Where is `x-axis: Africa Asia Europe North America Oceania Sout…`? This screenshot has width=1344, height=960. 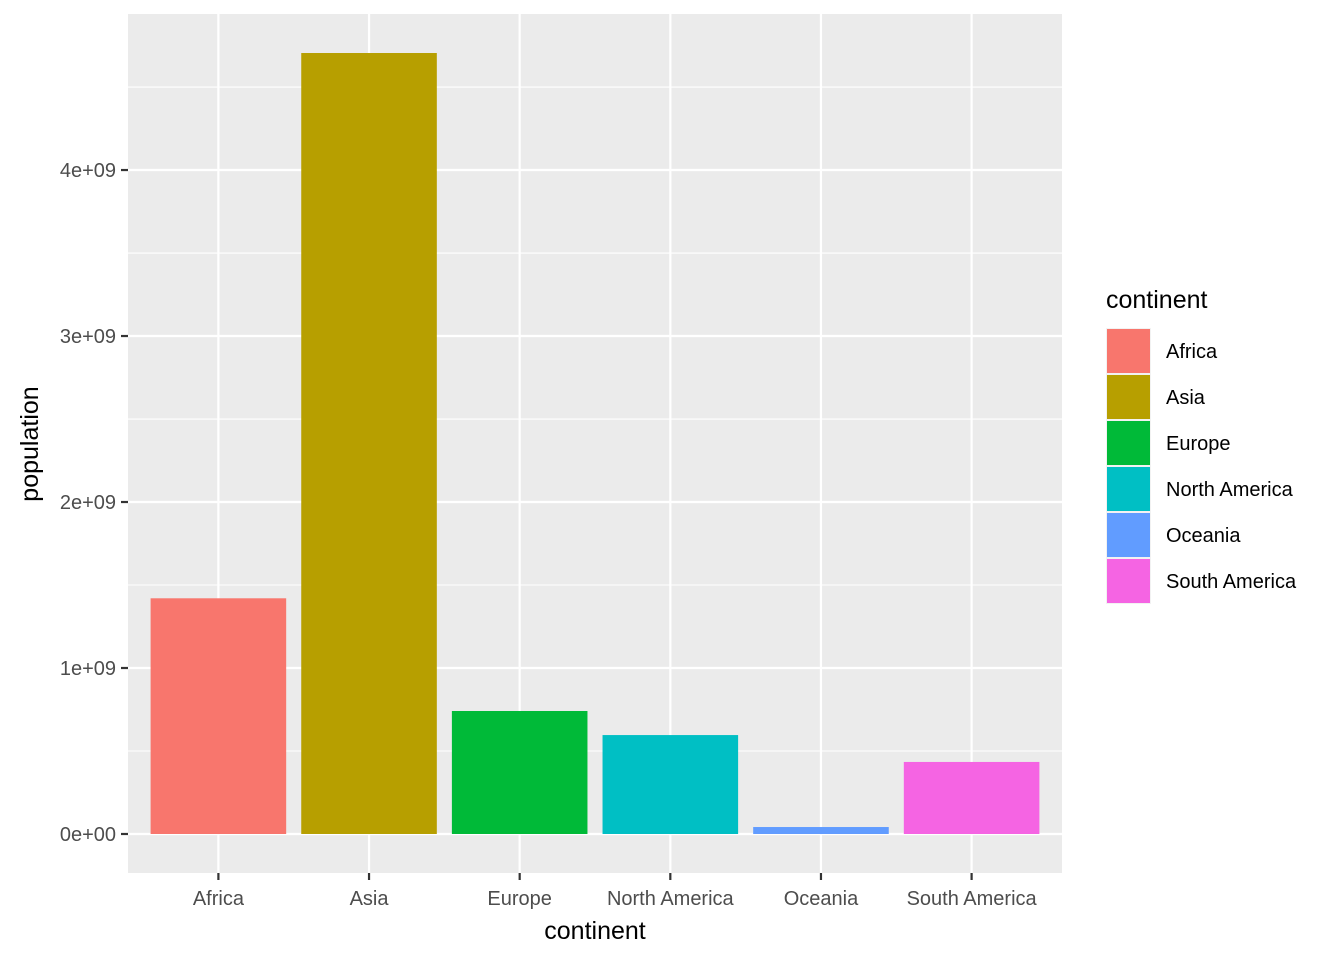 x-axis: Africa Asia Europe North America Oceania Sout… is located at coordinates (615, 891).